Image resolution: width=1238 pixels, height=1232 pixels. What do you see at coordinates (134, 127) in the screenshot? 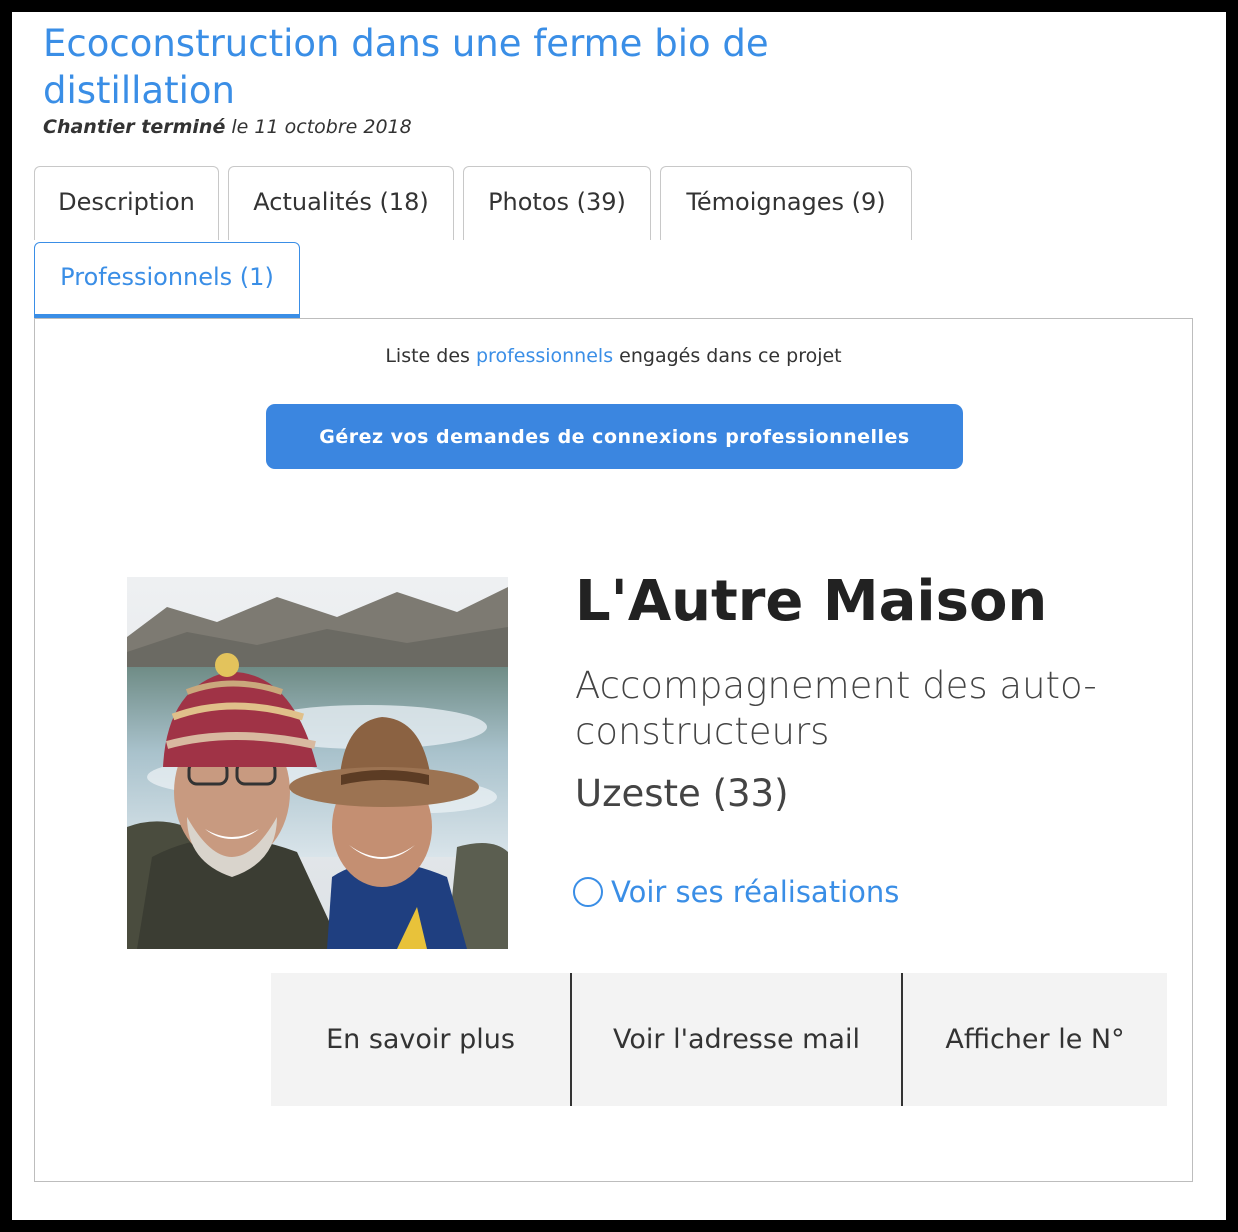
I see `status-label: Chantier terminé` at bounding box center [134, 127].